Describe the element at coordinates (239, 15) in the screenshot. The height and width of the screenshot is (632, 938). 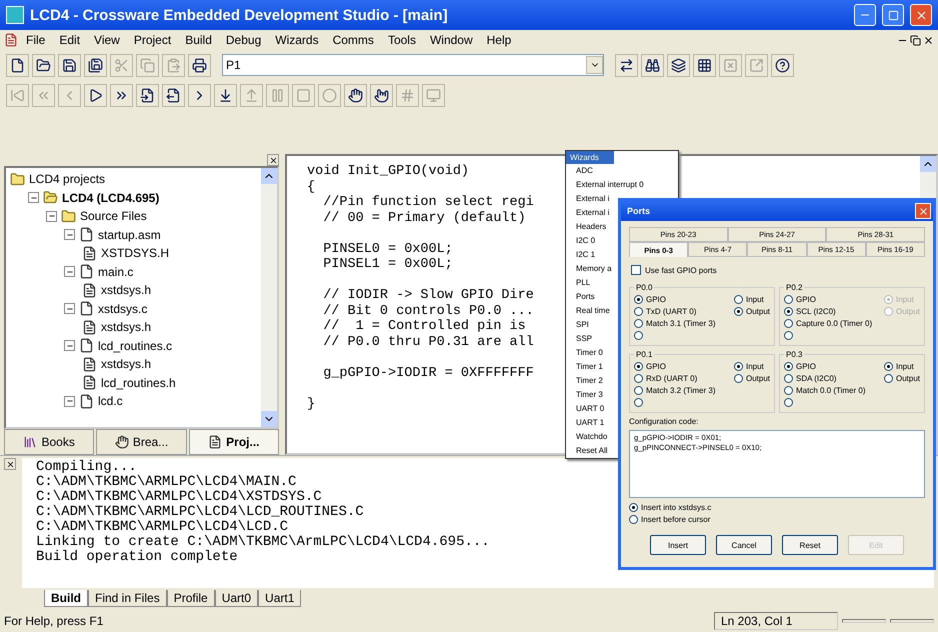
I see `window-title: LCD4 - Crossware Embedded Development Studio - [main]` at that location.